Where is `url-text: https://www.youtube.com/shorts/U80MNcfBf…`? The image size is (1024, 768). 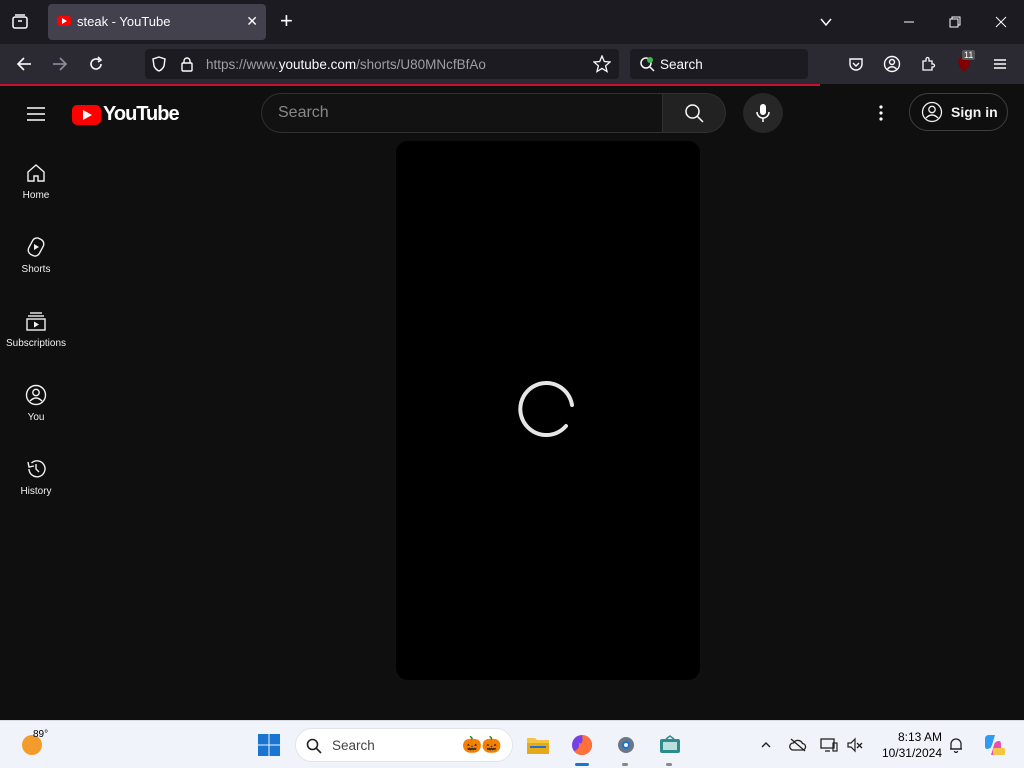
url-text: https://www.youtube.com/shorts/U80MNcfBf… is located at coordinates (346, 64).